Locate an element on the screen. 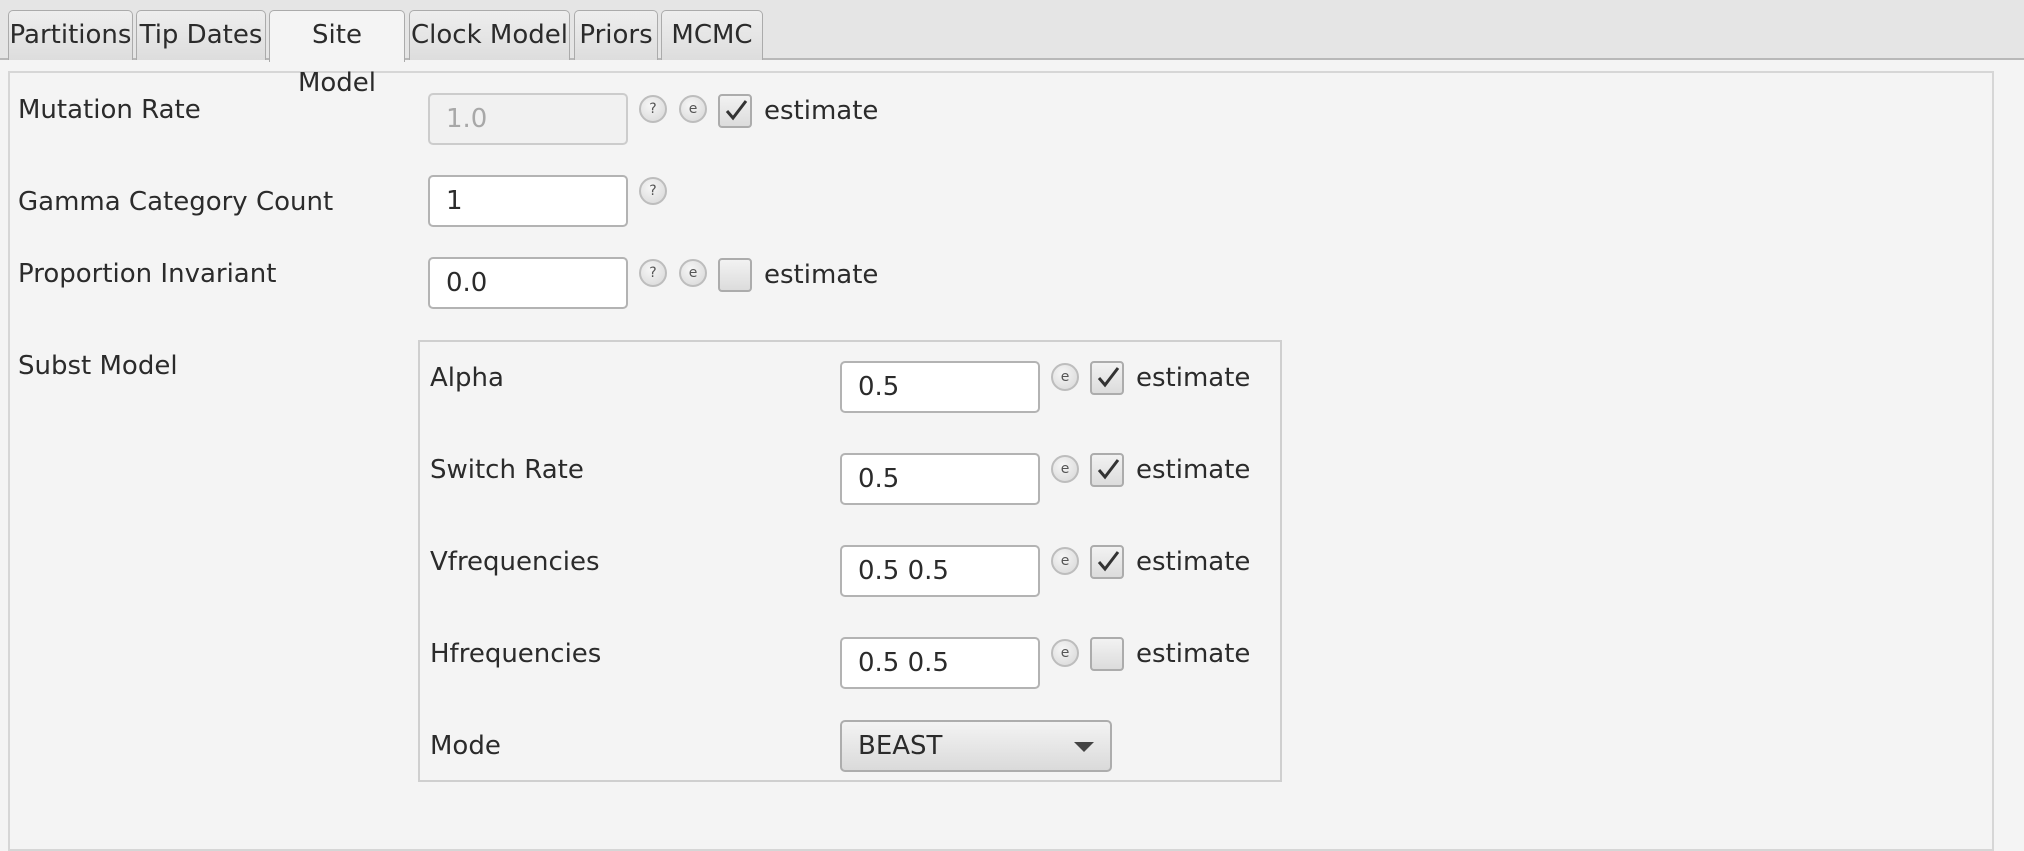 The image size is (2024, 851). alpha-label: Alpha is located at coordinates (467, 378).